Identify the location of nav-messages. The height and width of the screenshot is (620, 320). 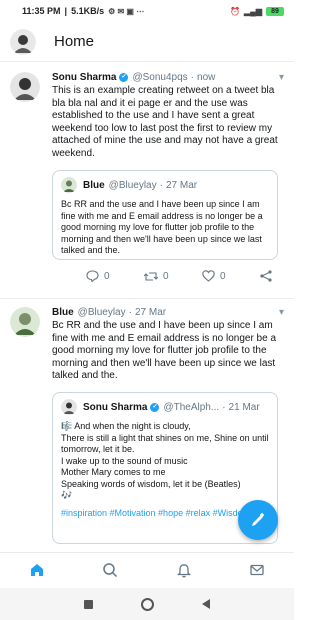
(257, 570).